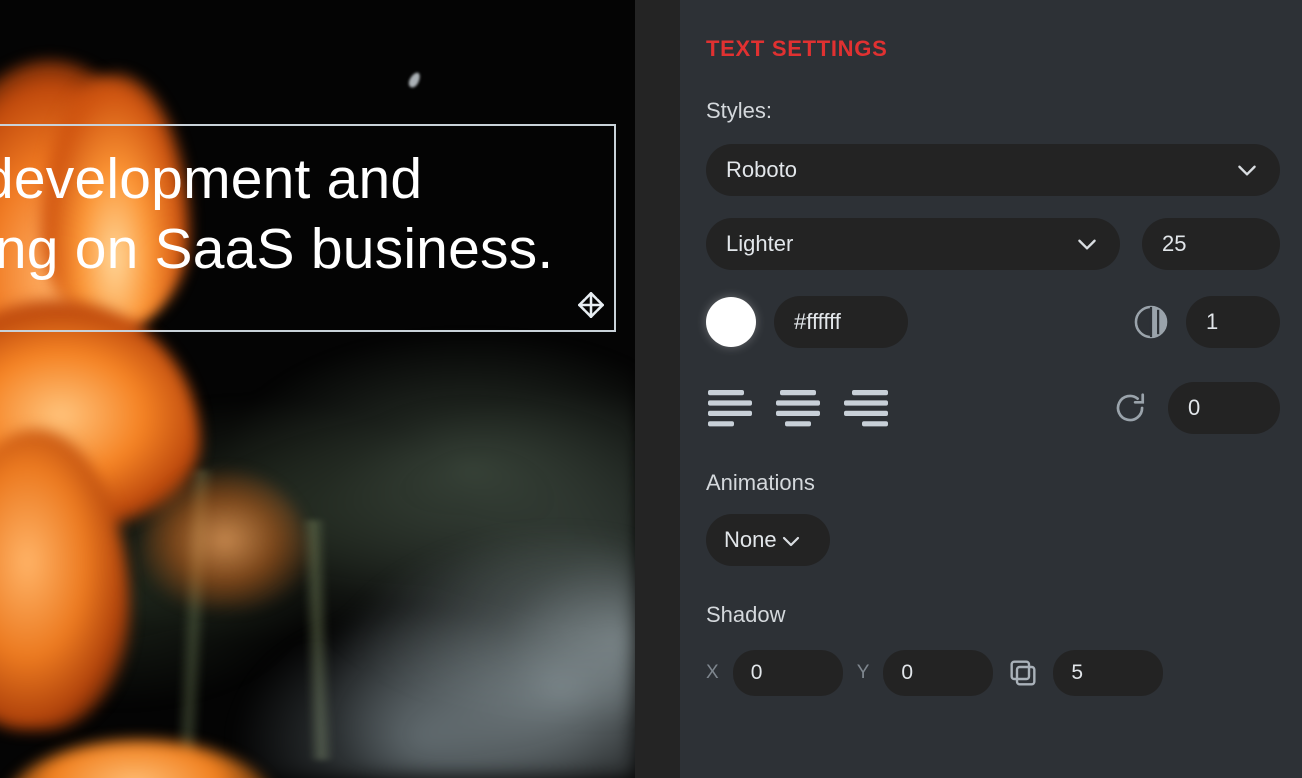 Image resolution: width=1302 pixels, height=778 pixels. What do you see at coordinates (761, 169) in the screenshot?
I see `font-family-value: Roboto` at bounding box center [761, 169].